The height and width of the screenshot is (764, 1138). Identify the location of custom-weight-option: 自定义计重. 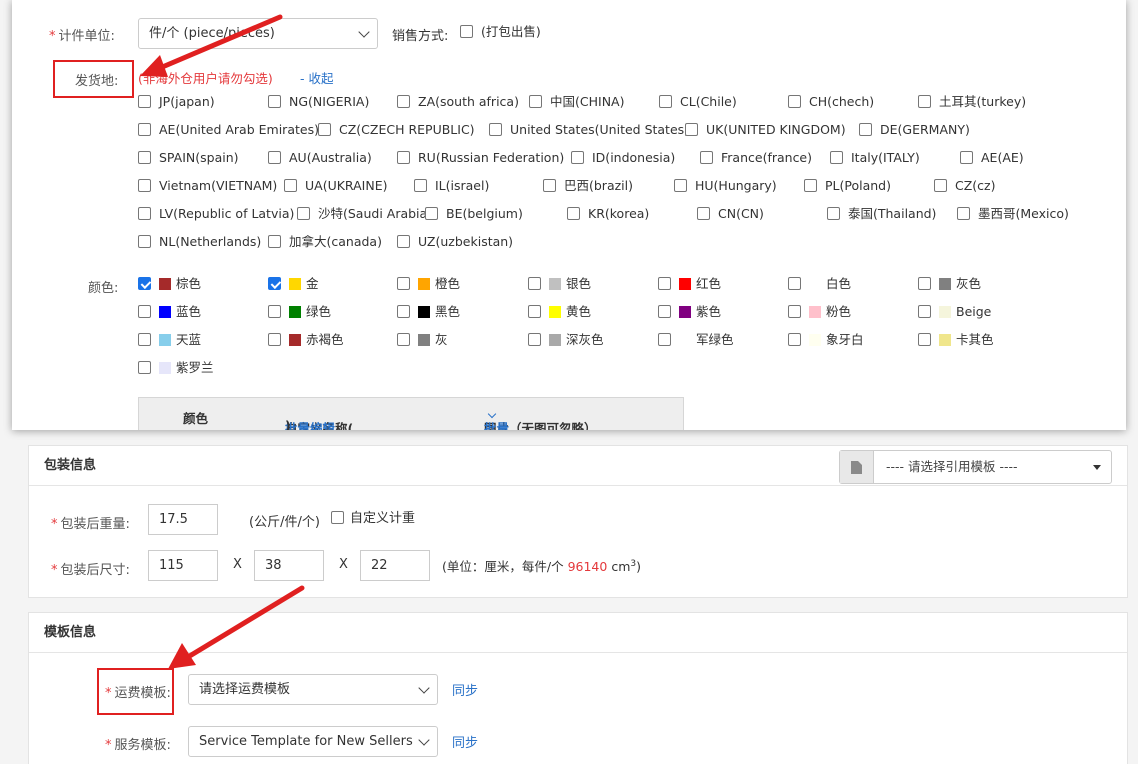
(373, 519).